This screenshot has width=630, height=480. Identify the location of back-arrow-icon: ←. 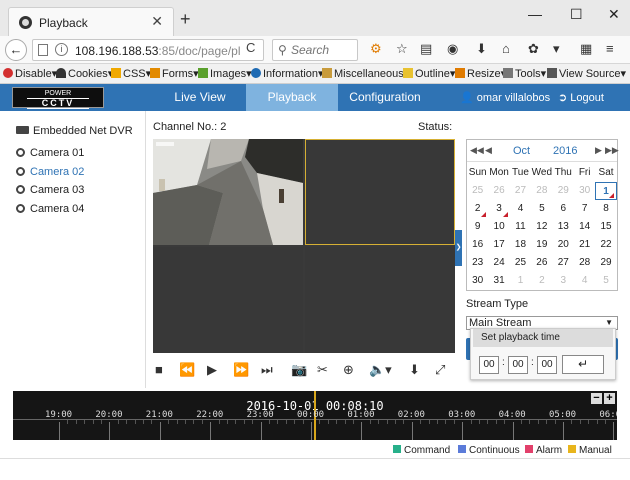
(16, 50).